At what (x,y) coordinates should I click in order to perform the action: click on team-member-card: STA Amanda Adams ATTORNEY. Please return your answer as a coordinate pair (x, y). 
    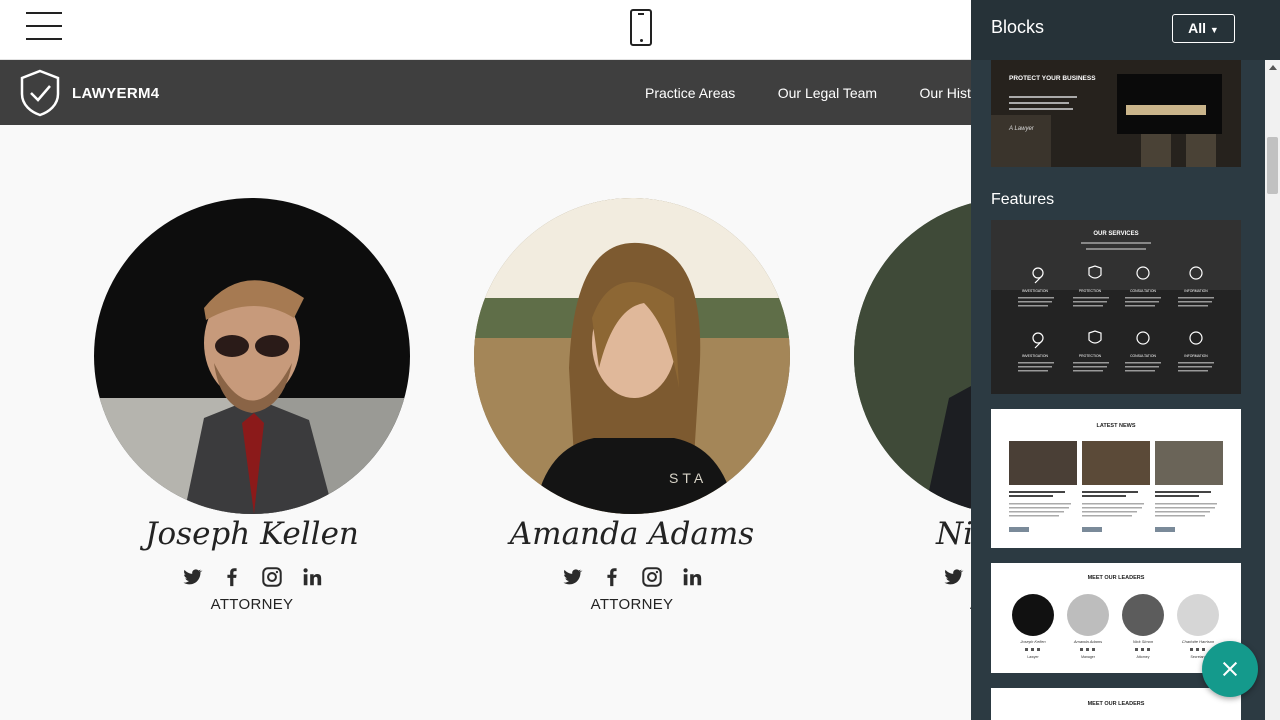
    Looking at the image, I should click on (632, 405).